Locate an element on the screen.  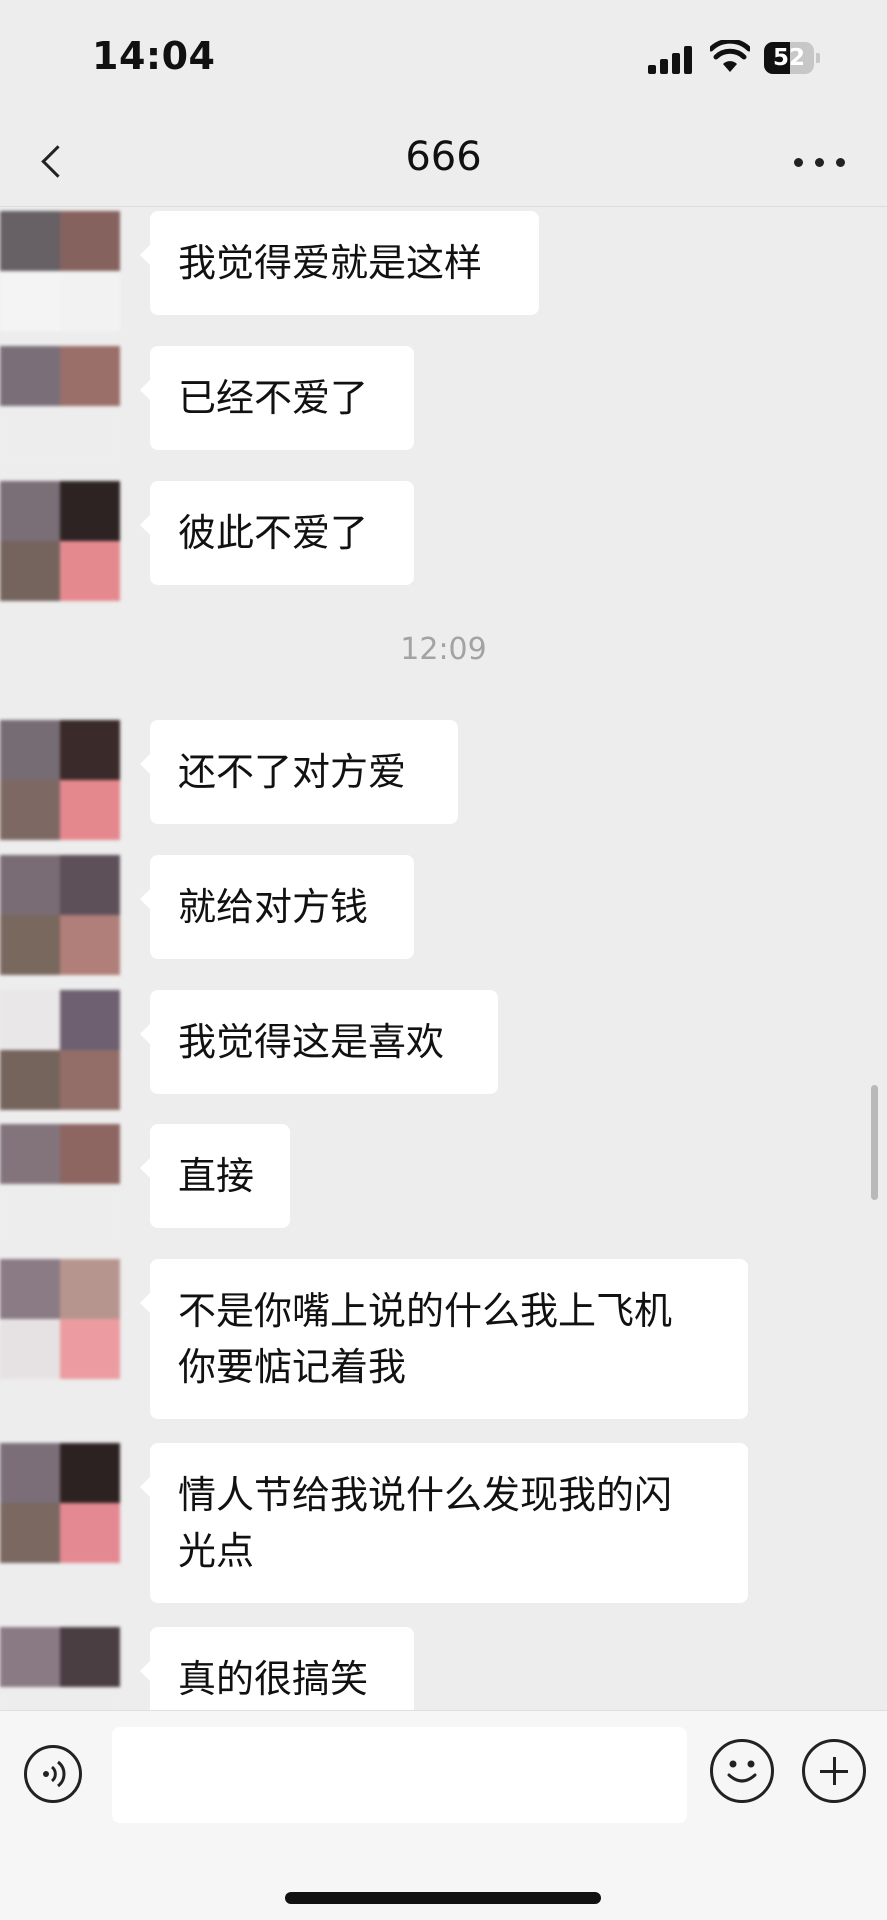
battery-level: 52 is located at coordinates (788, 58).